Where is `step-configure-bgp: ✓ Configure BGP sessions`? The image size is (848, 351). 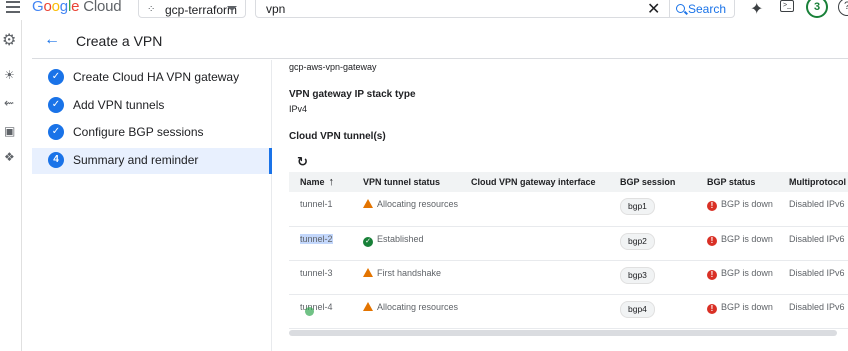 step-configure-bgp: ✓ Configure BGP sessions is located at coordinates (152, 133).